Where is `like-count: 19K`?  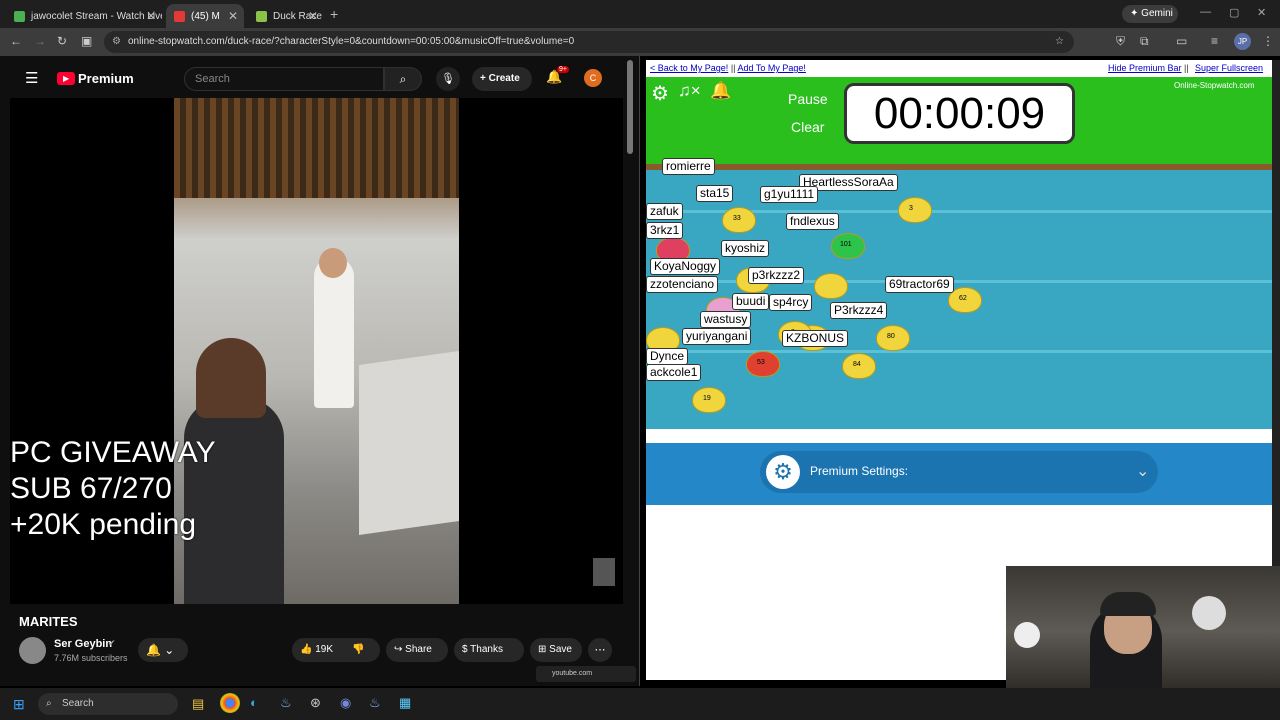
like-count: 19K is located at coordinates (324, 649).